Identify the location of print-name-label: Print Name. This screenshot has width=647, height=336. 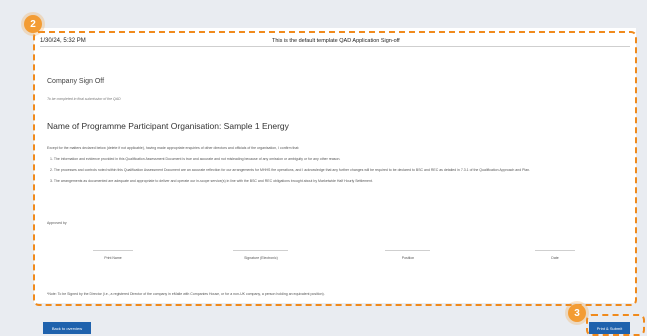
(113, 258).